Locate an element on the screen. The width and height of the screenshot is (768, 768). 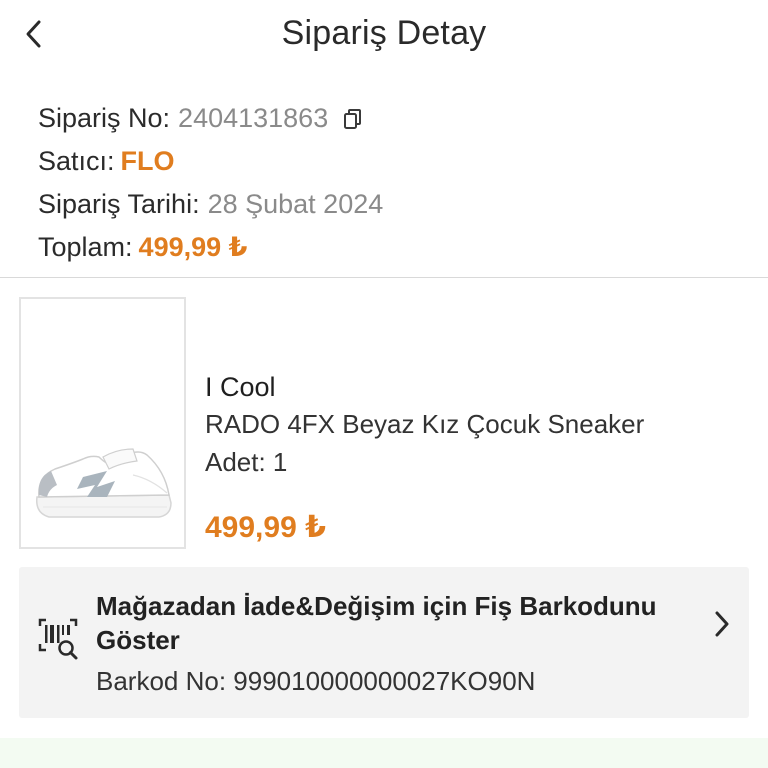
product-name: RADO 4FX Beyaz Kız Çocuk Sneaker is located at coordinates (475, 425).